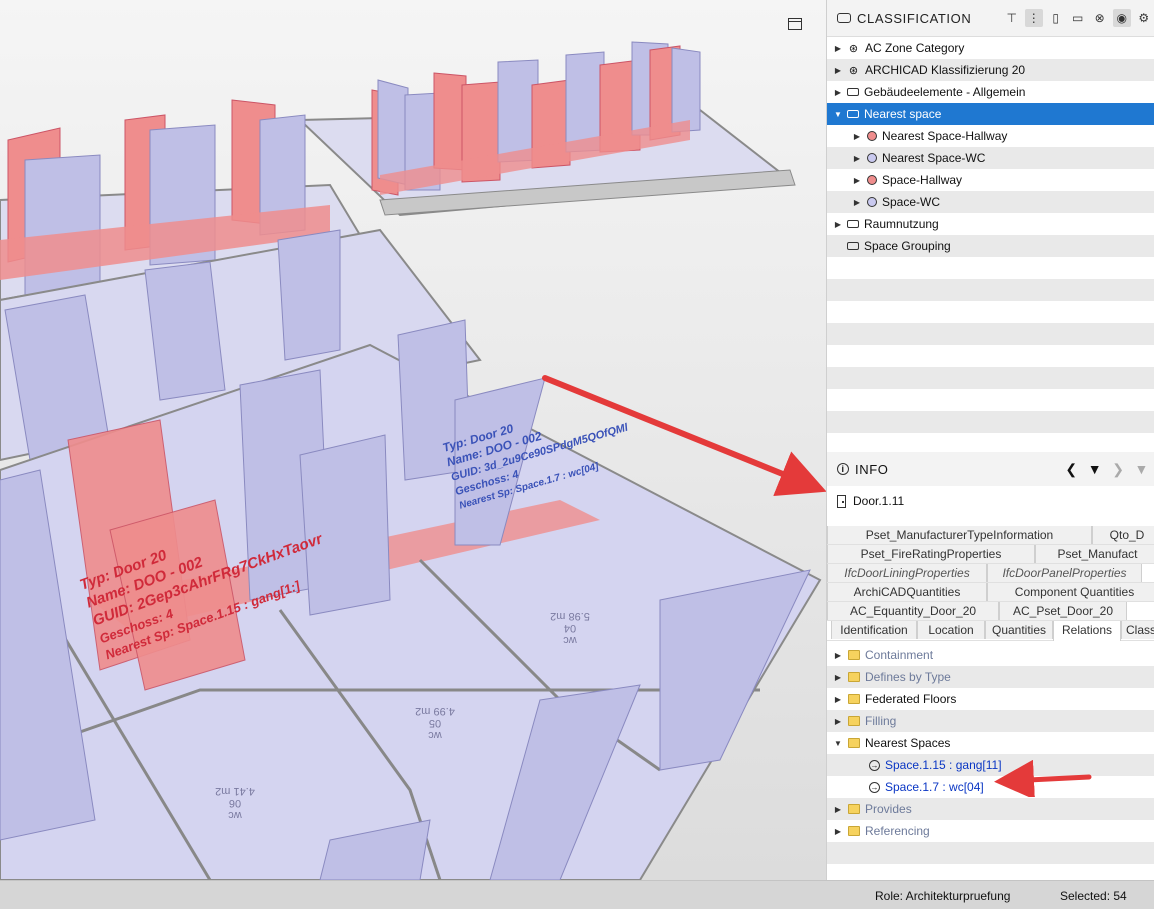 The image size is (1154, 909). I want to click on tab-pset-manufacturer: Pset_Manufact, so click(1094, 554).